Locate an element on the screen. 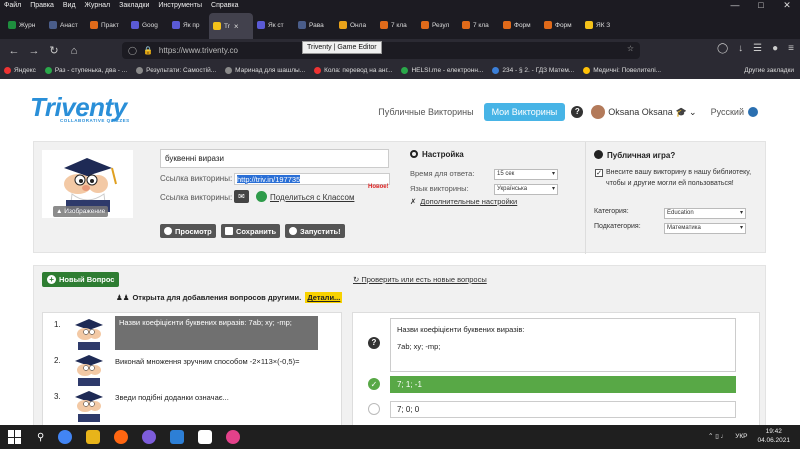  menu-history: Журнал is located at coordinates (98, 5).